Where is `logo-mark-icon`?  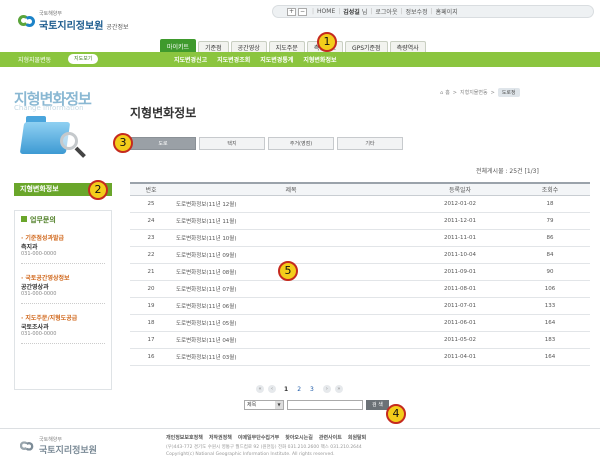
logo-mark-icon is located at coordinates (27, 21).